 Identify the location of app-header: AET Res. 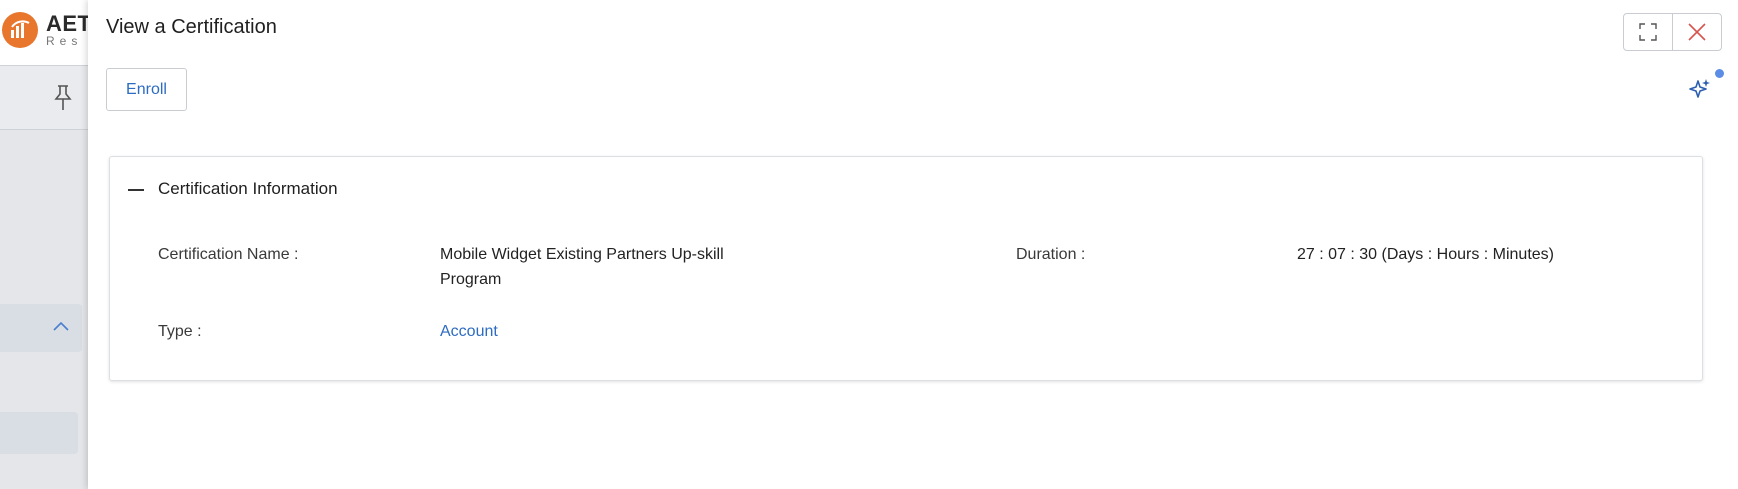
(44, 33).